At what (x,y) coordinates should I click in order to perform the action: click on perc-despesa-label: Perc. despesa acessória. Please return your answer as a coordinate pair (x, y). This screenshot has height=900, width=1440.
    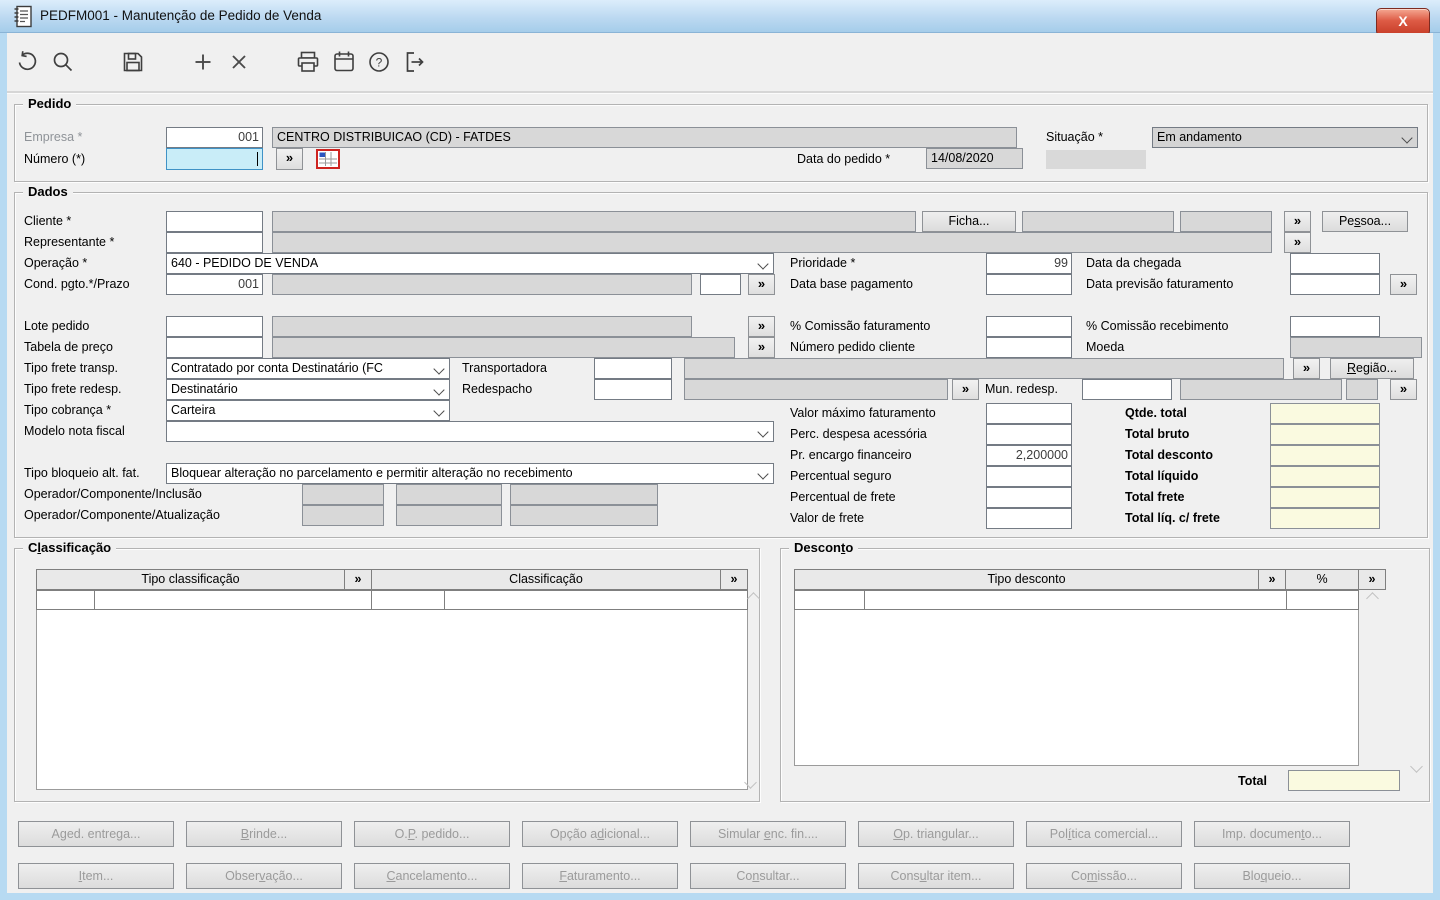
    Looking at the image, I should click on (858, 434).